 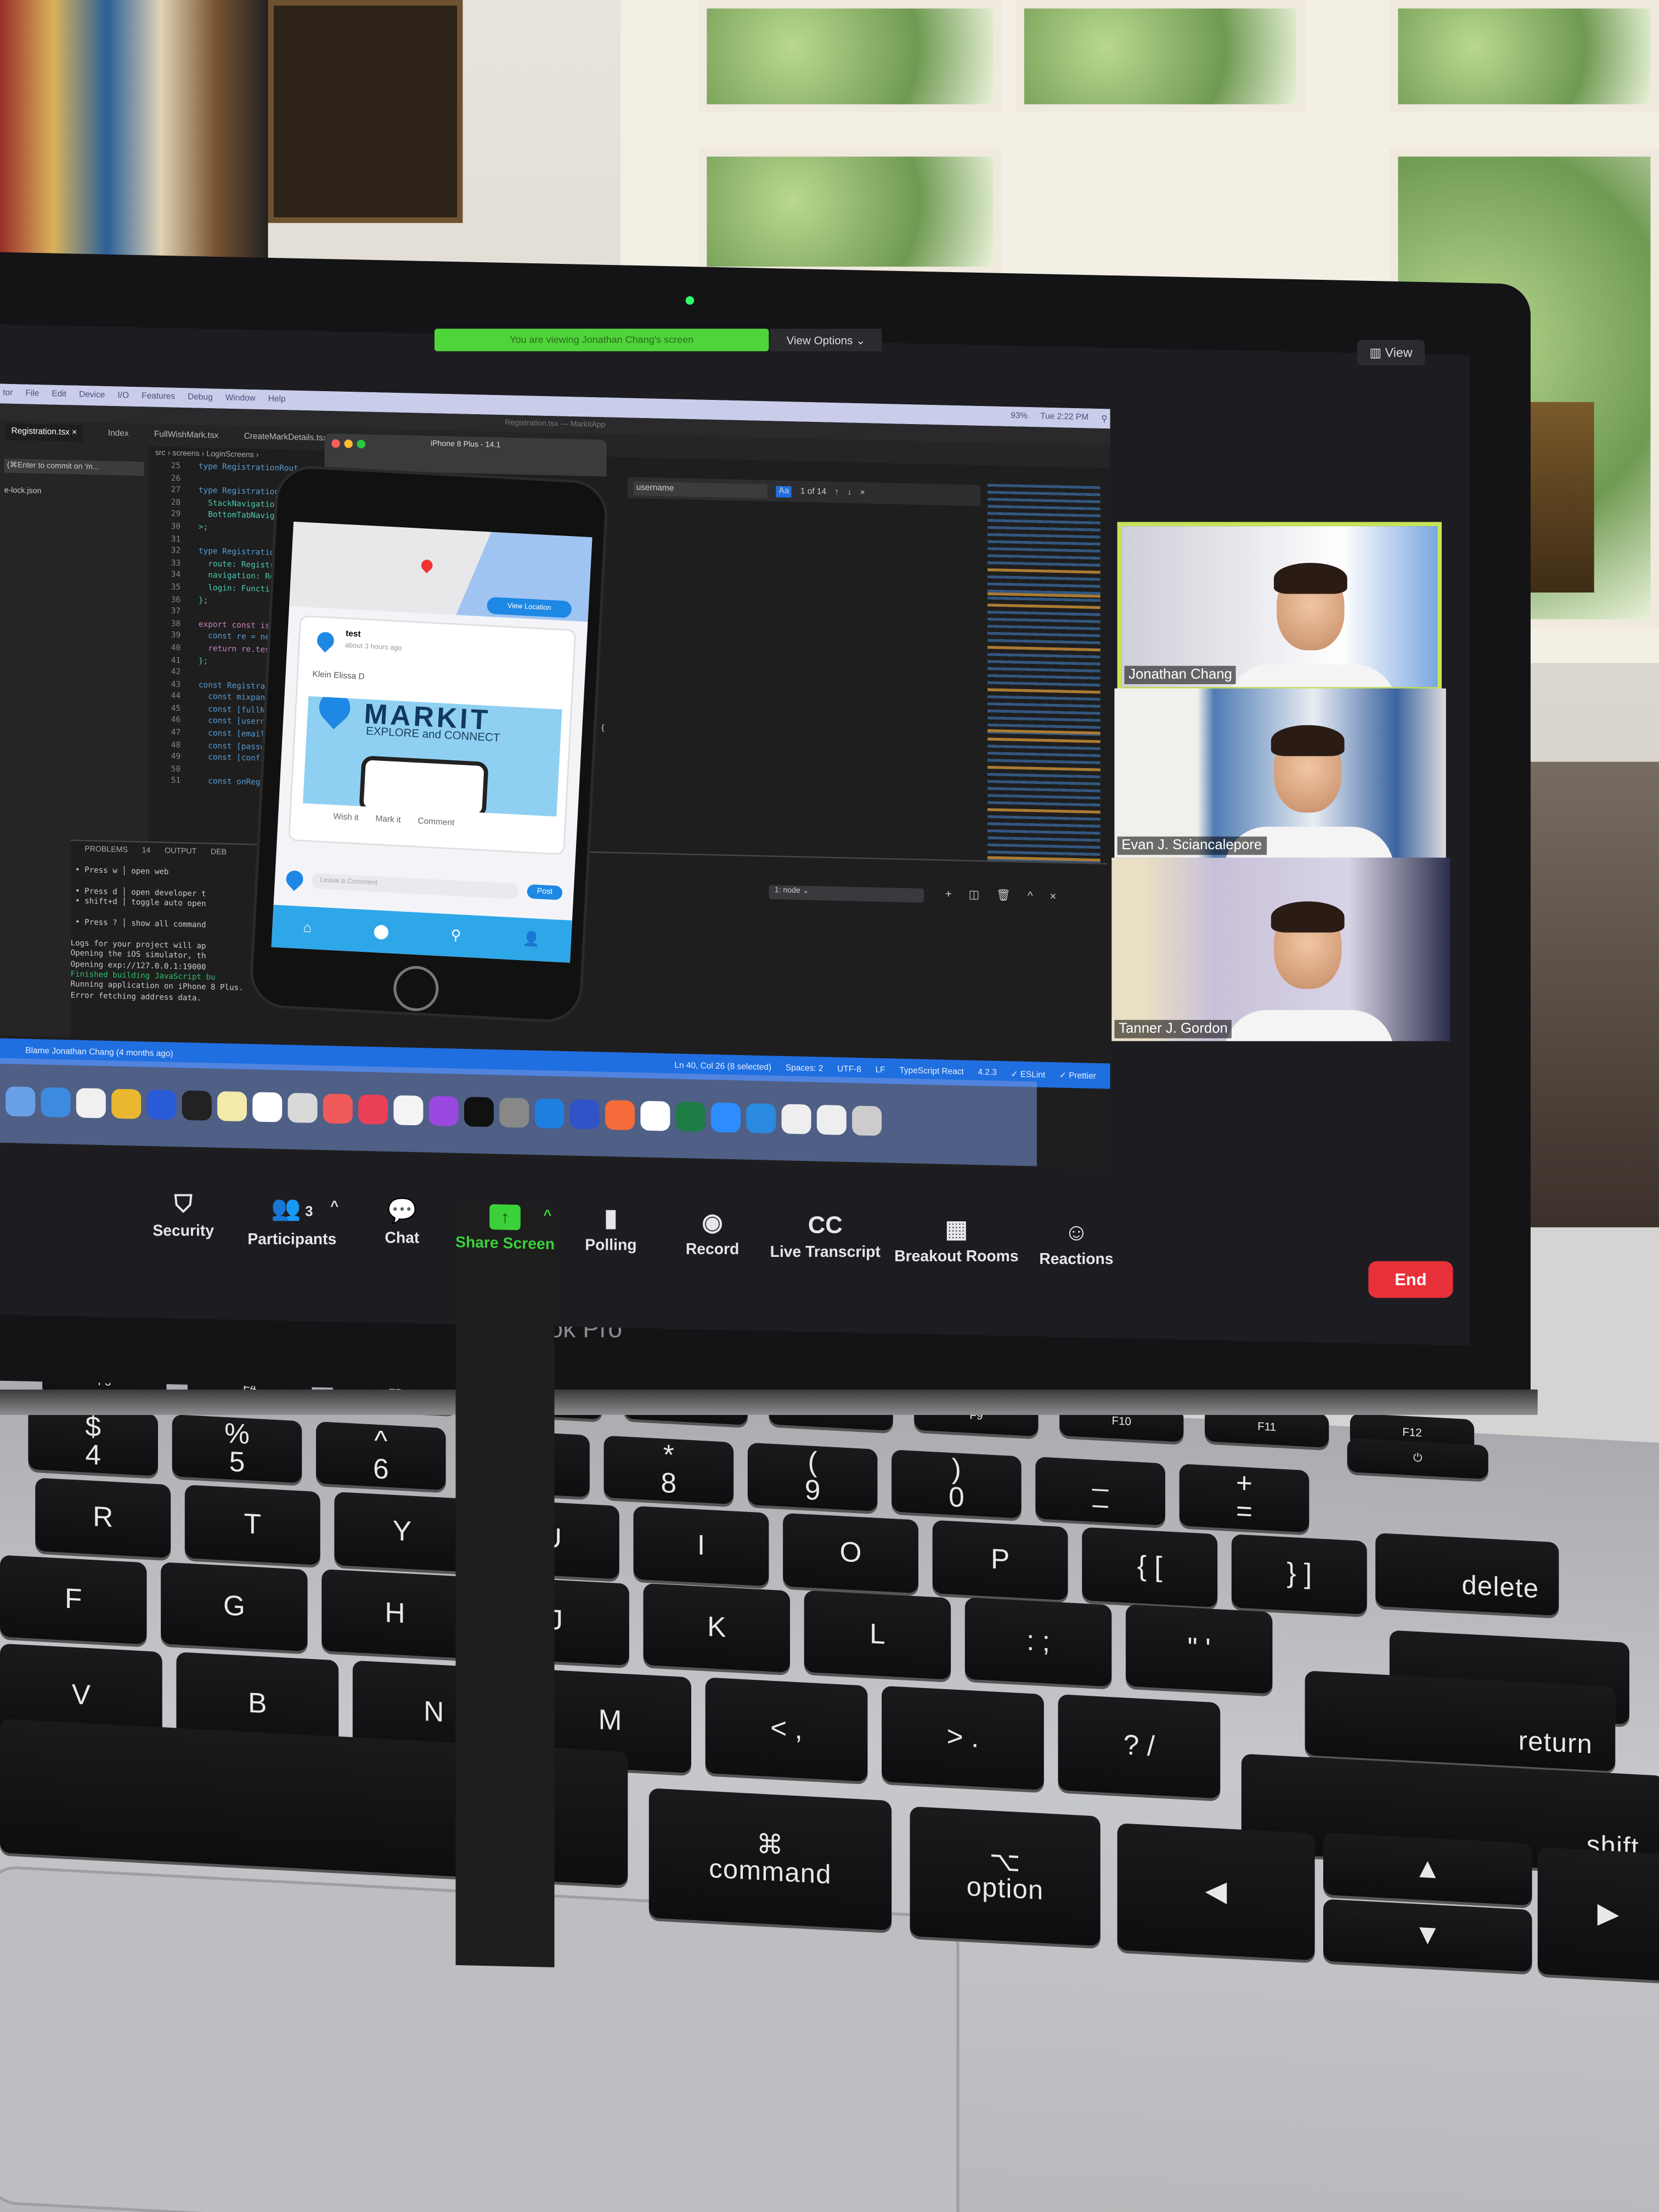 What do you see at coordinates (1000, 1561) in the screenshot?
I see `letter-key: P` at bounding box center [1000, 1561].